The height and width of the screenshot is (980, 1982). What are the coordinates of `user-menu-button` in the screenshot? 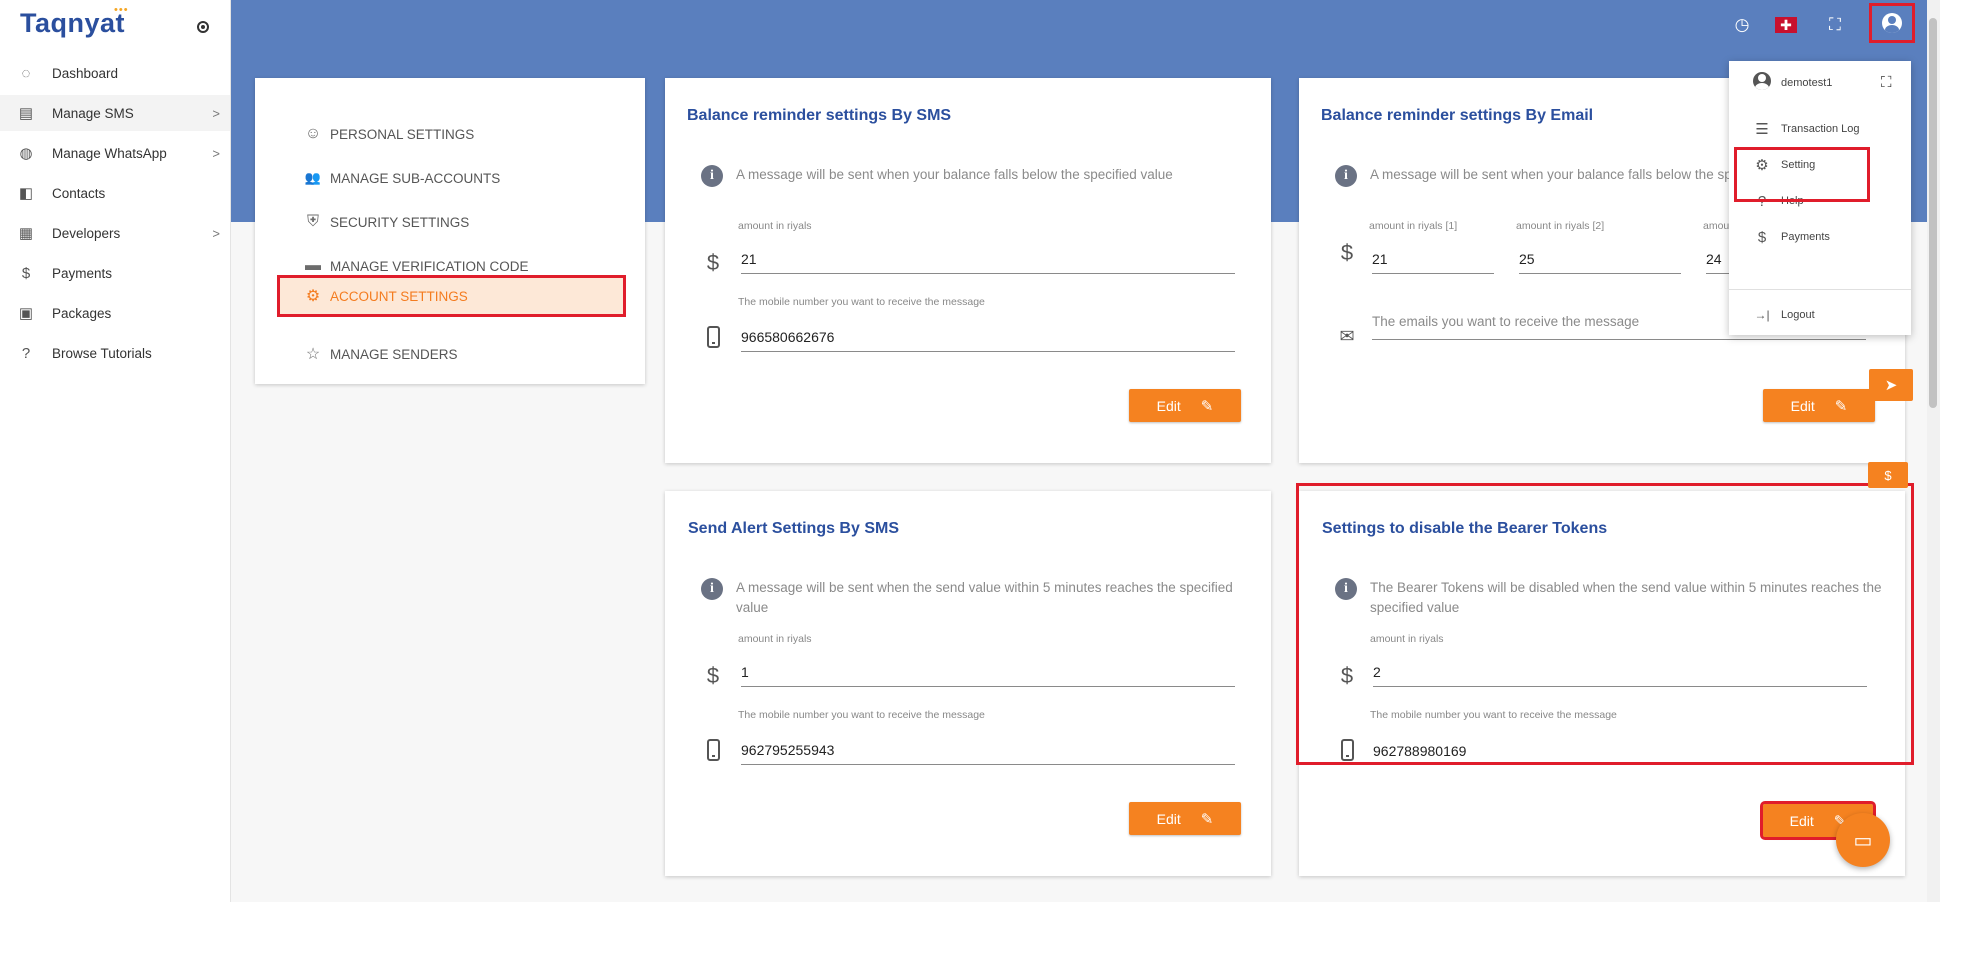 It's located at (1892, 23).